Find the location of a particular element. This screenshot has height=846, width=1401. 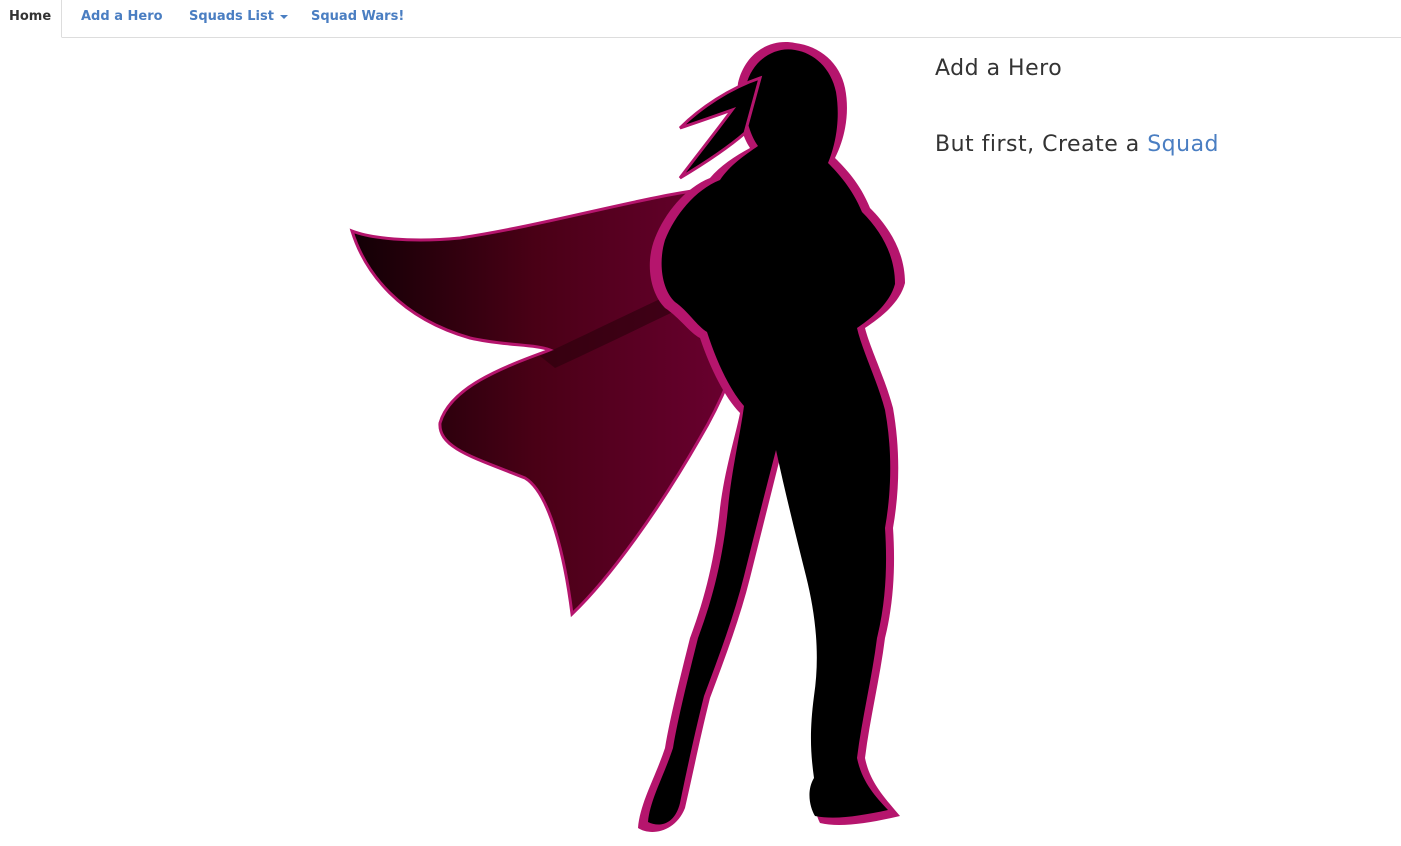

tab-squads-list: Squads List is located at coordinates (238, 19).